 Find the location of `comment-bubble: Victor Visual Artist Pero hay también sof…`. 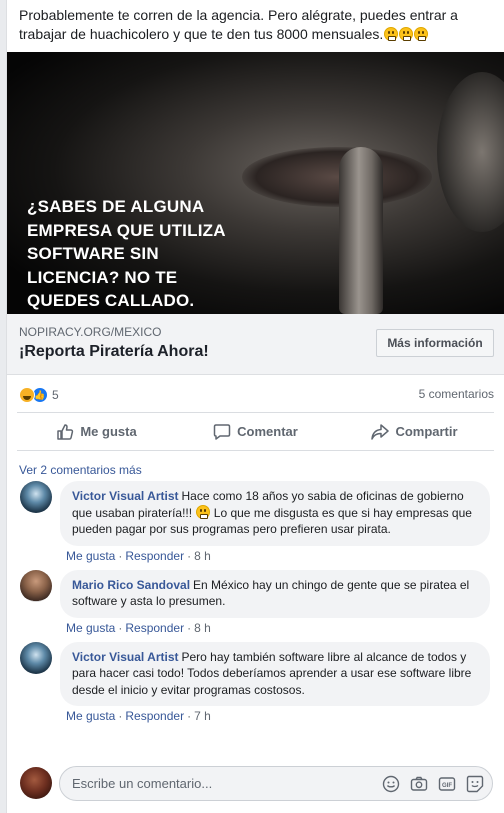

comment-bubble: Victor Visual Artist Pero hay también sof… is located at coordinates (275, 673).